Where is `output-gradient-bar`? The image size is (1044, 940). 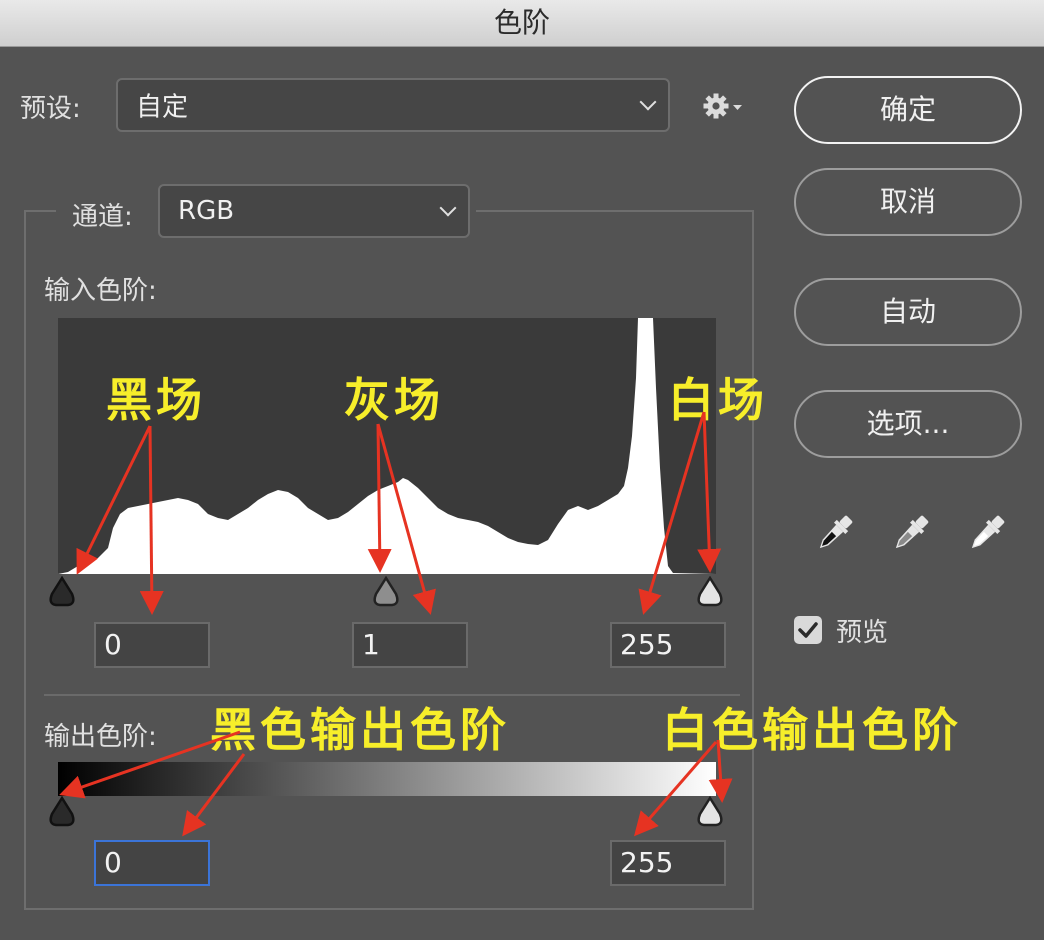 output-gradient-bar is located at coordinates (387, 779).